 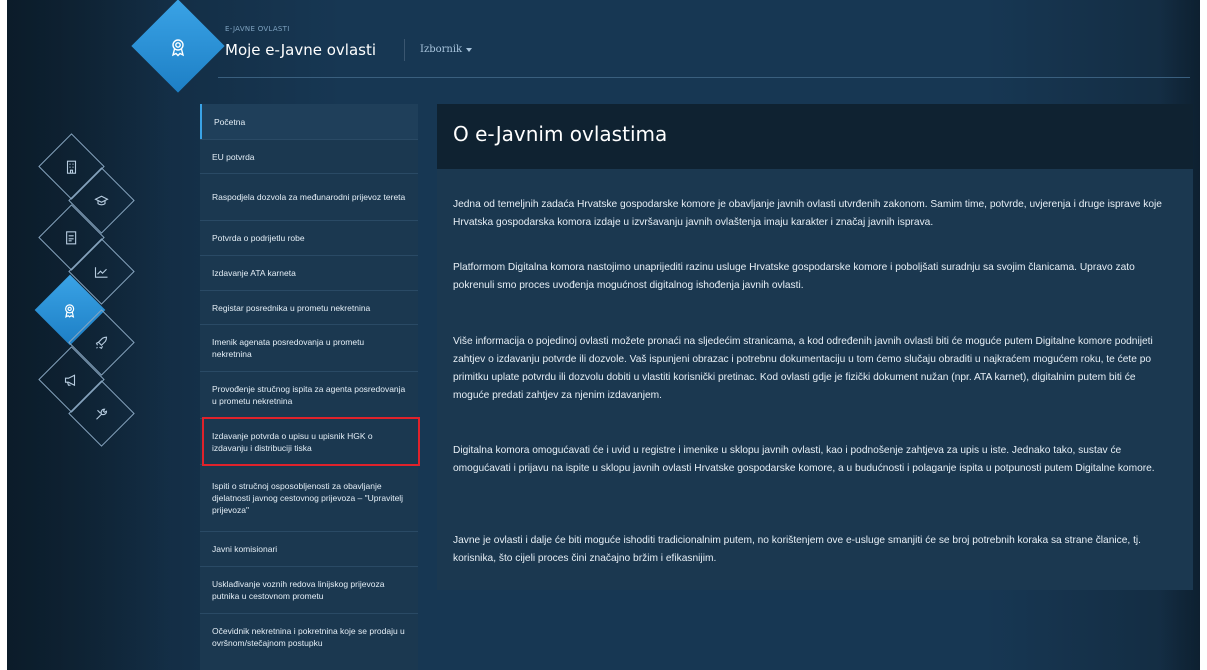 What do you see at coordinates (230, 121) in the screenshot?
I see `nav-item-label: Početna` at bounding box center [230, 121].